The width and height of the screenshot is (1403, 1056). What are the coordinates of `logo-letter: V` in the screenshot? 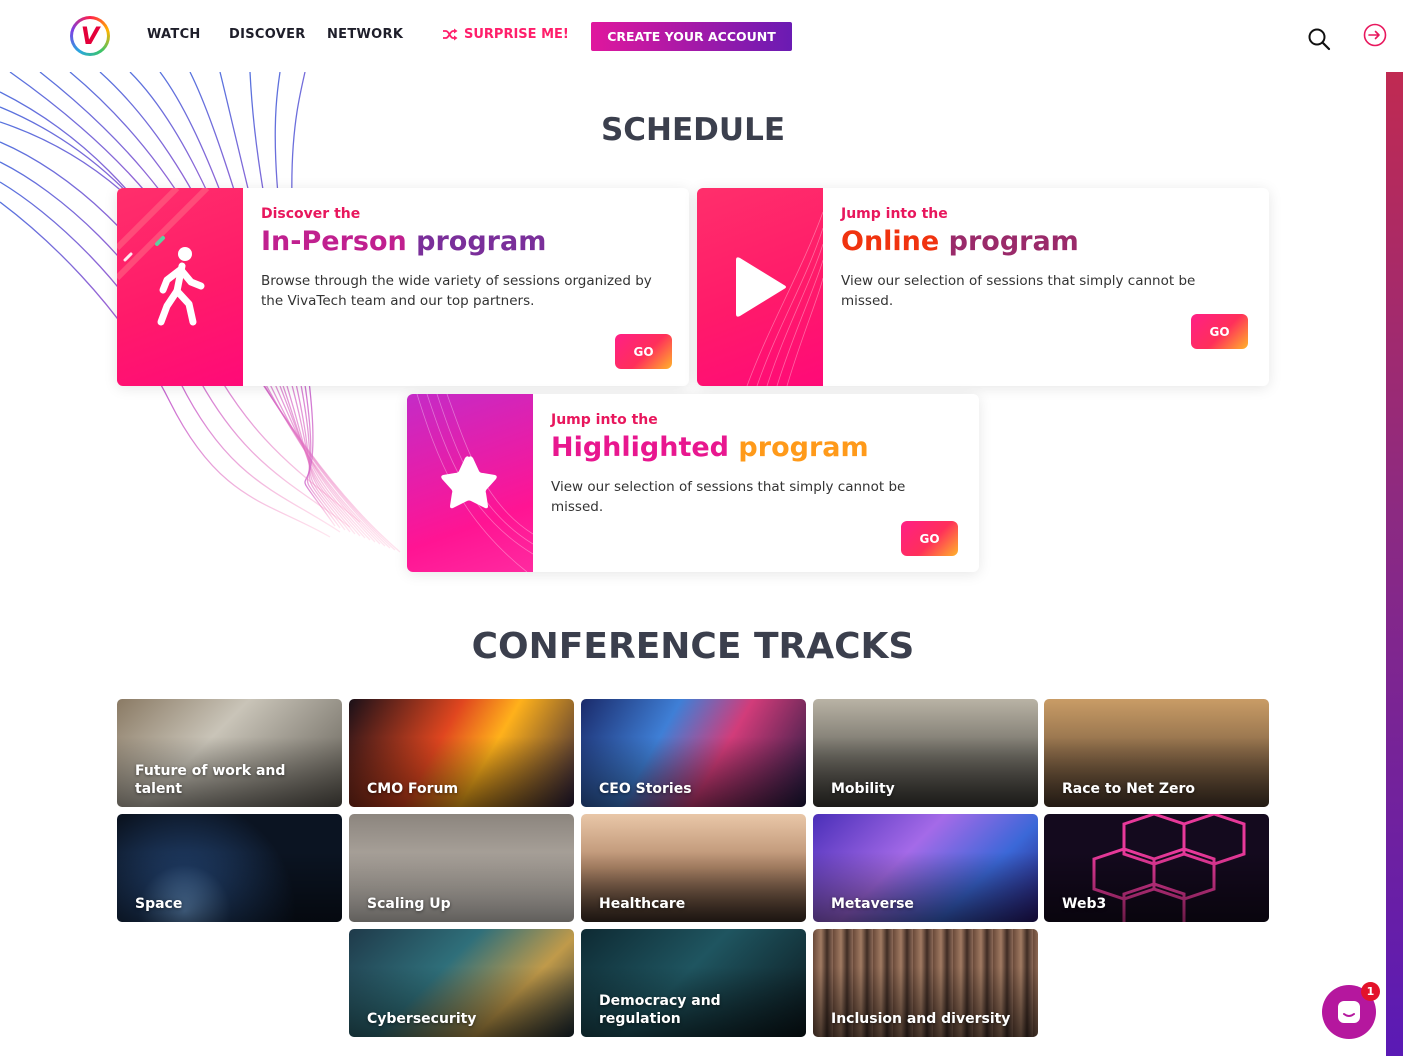 It's located at (90, 36).